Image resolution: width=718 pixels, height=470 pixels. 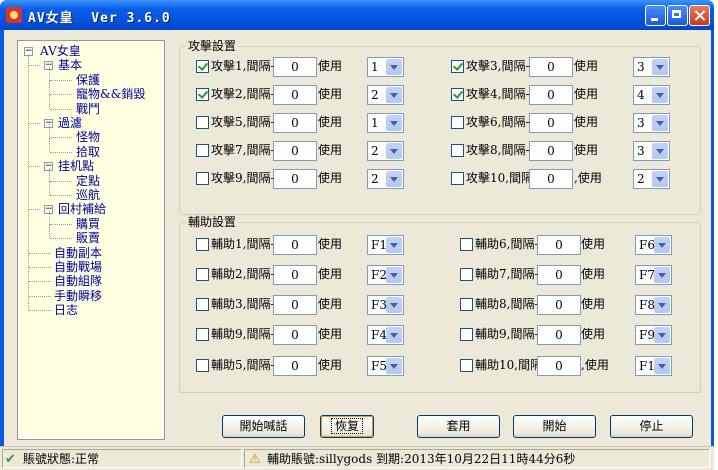 I want to click on attack-left-3-checkbox, so click(x=202, y=150).